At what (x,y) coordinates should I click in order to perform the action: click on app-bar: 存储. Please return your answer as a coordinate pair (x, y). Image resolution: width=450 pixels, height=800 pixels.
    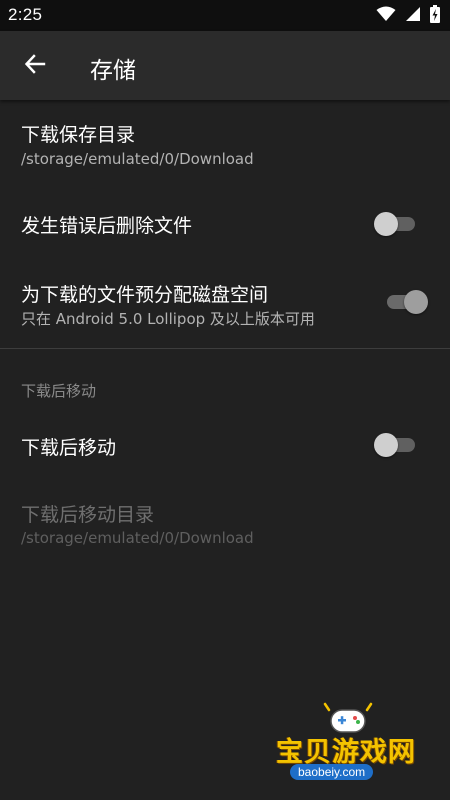
    Looking at the image, I should click on (225, 65).